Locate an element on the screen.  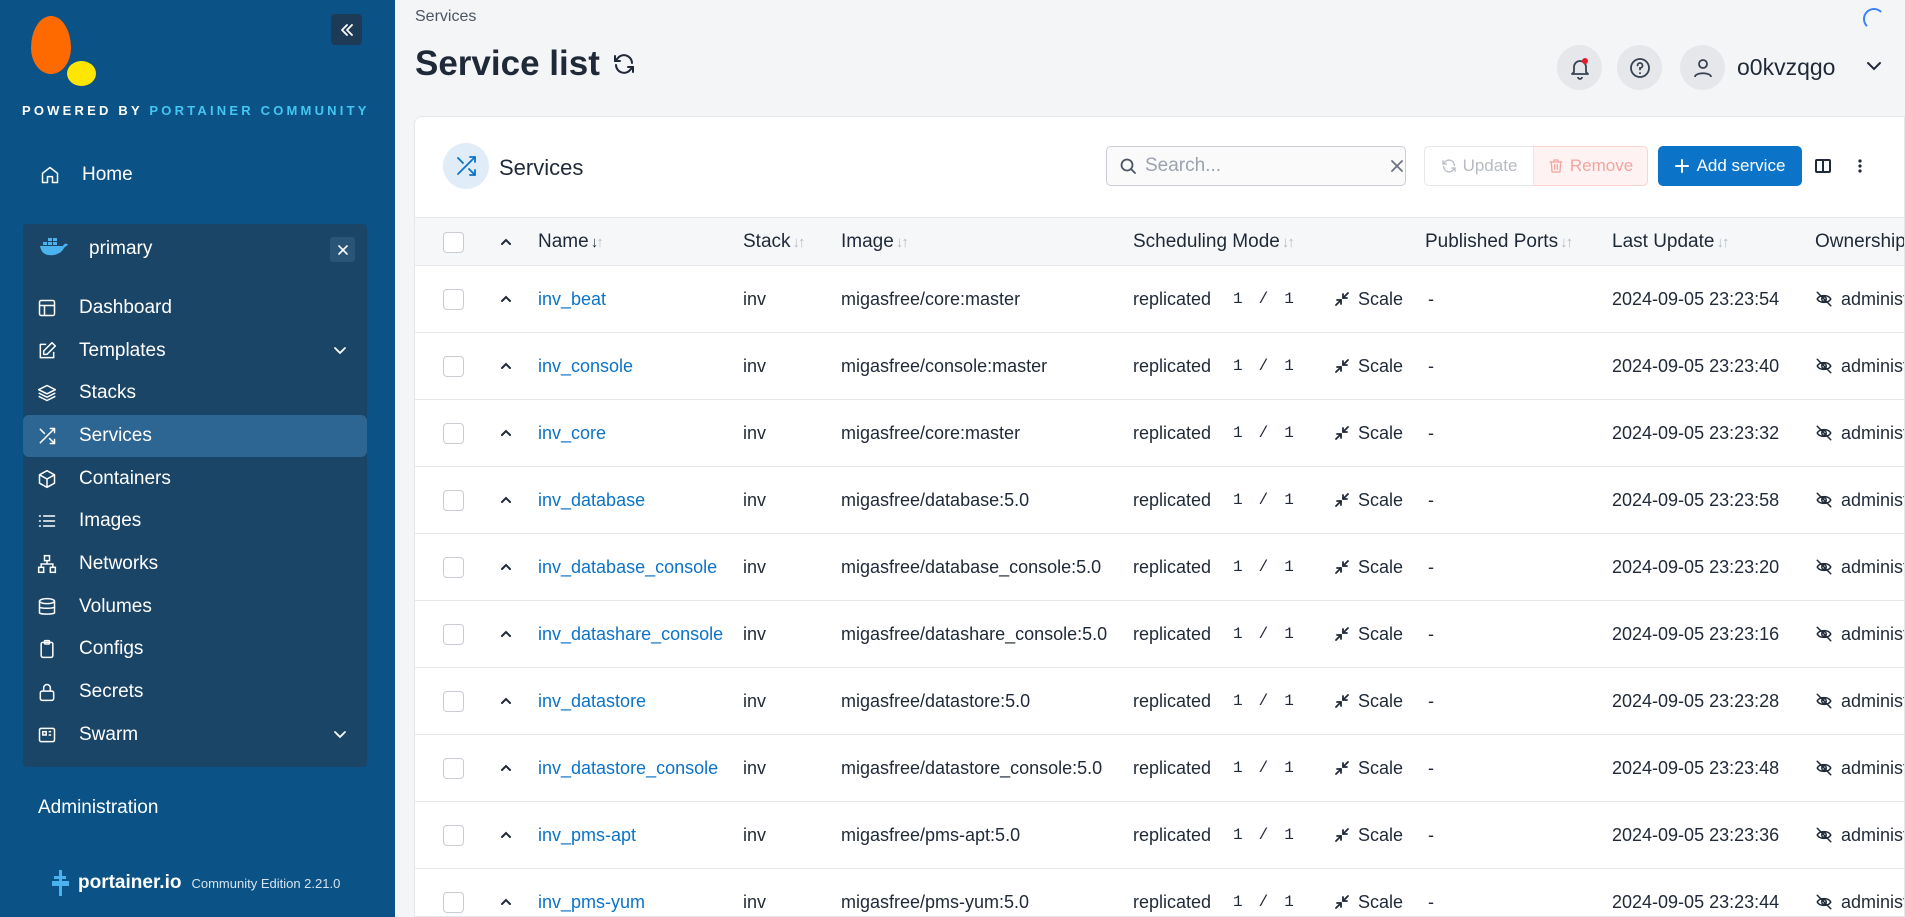
service-name-link: inv_datastore is located at coordinates (592, 701).